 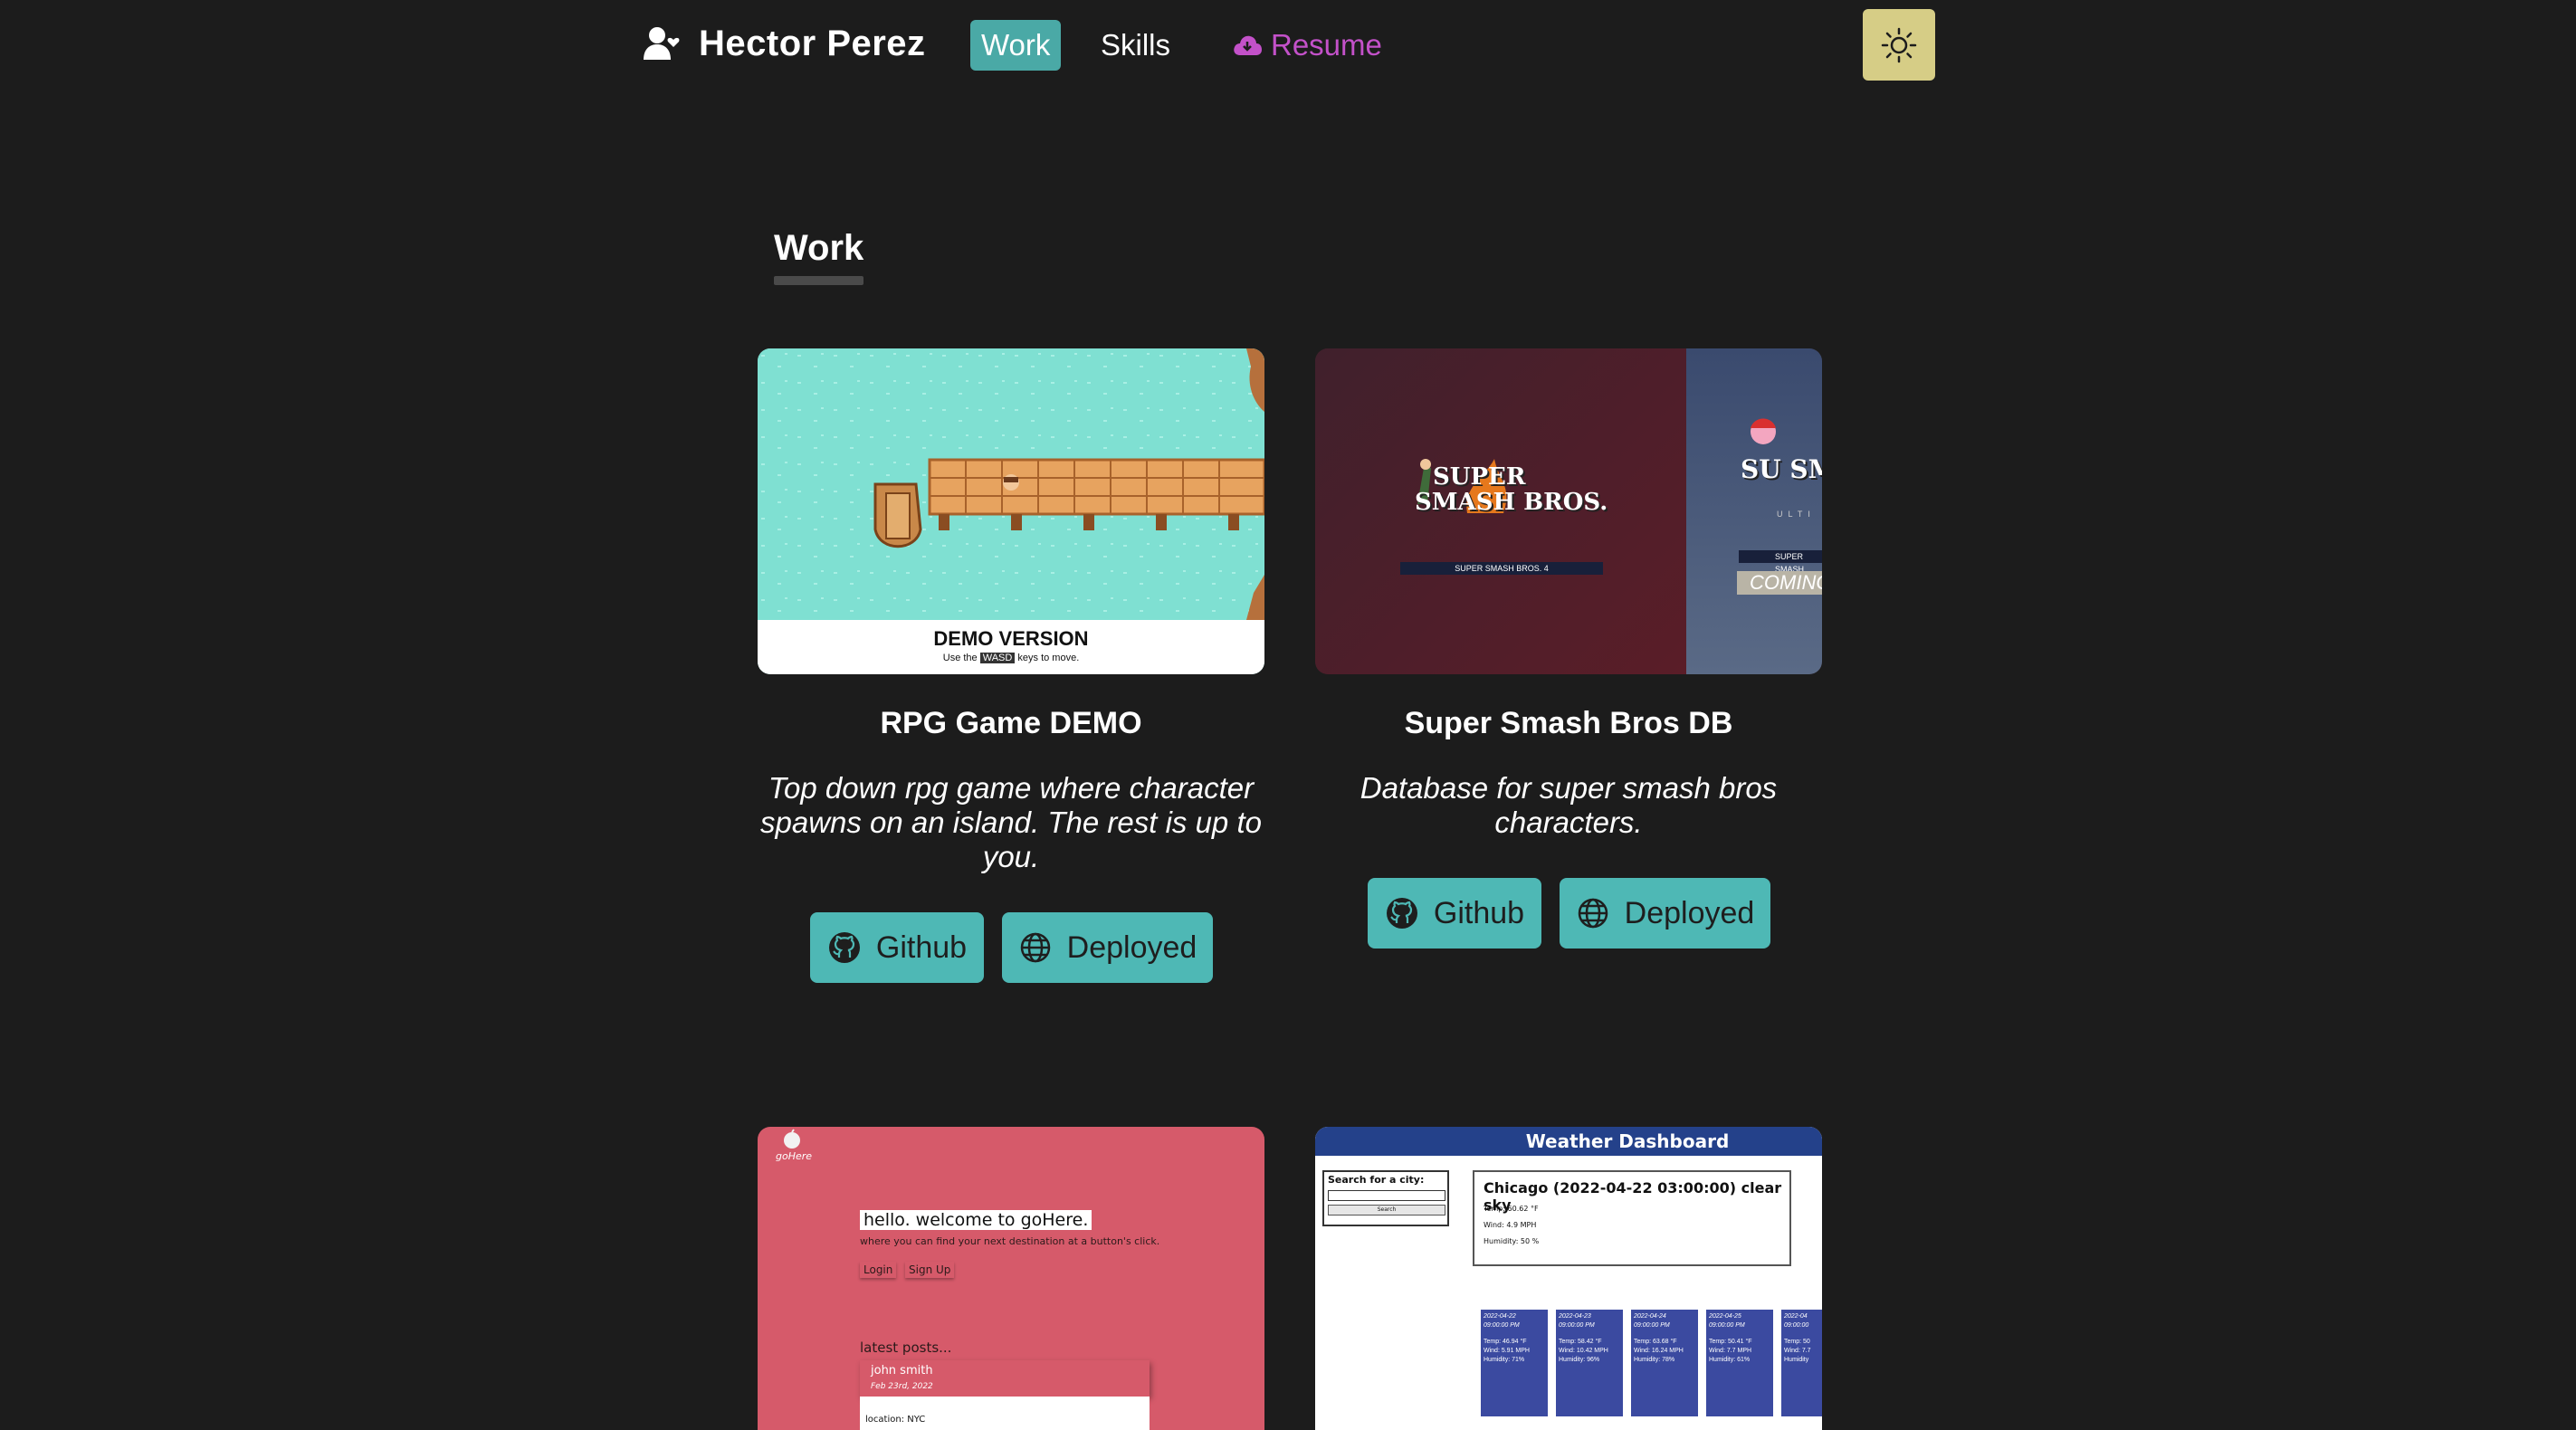 I want to click on forecast-humidity: Humidity: 61%, so click(x=1730, y=1360).